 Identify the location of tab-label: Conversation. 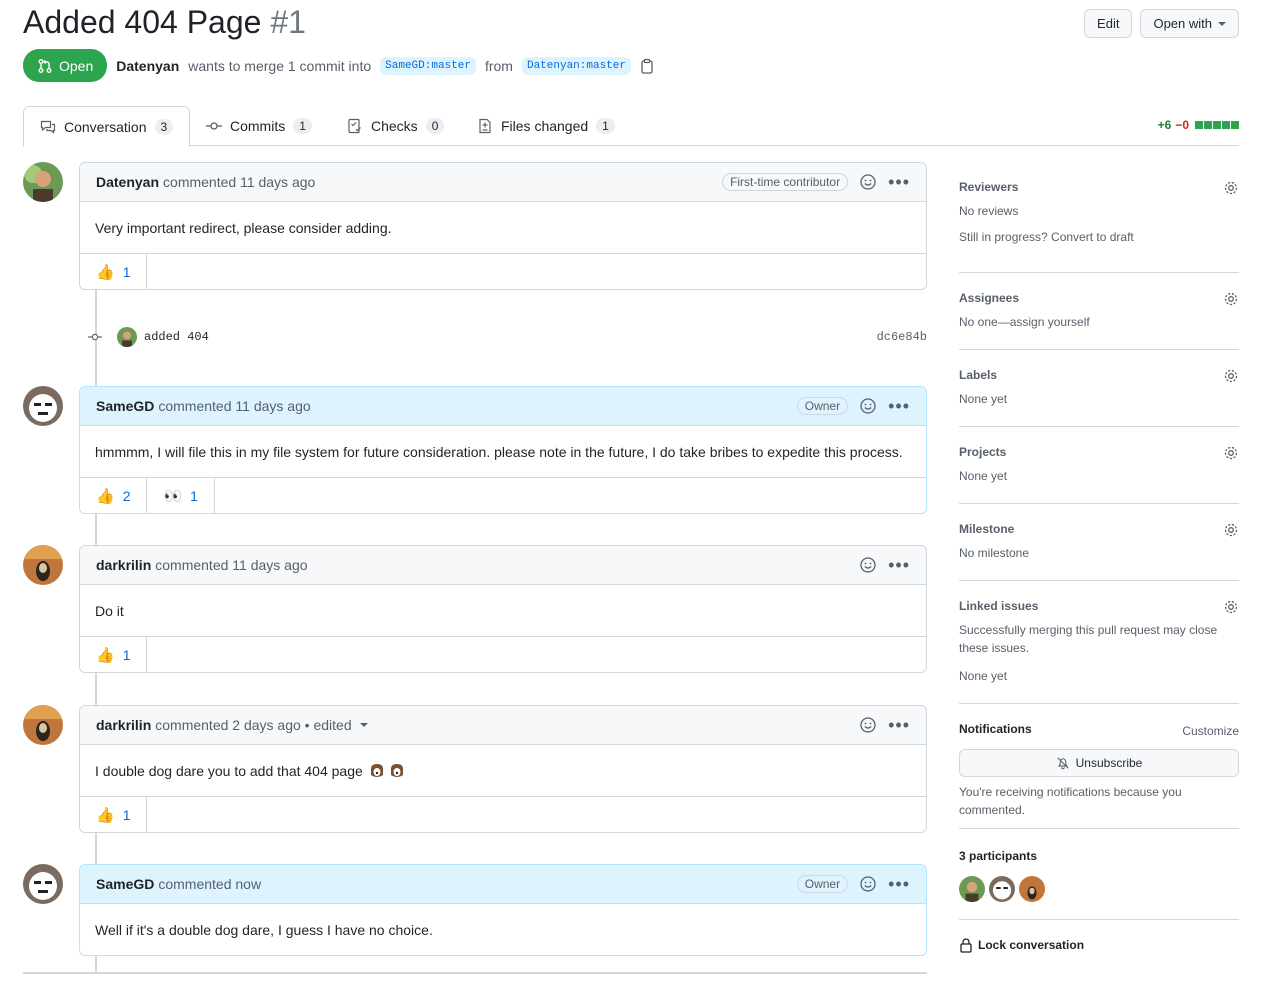
(105, 126).